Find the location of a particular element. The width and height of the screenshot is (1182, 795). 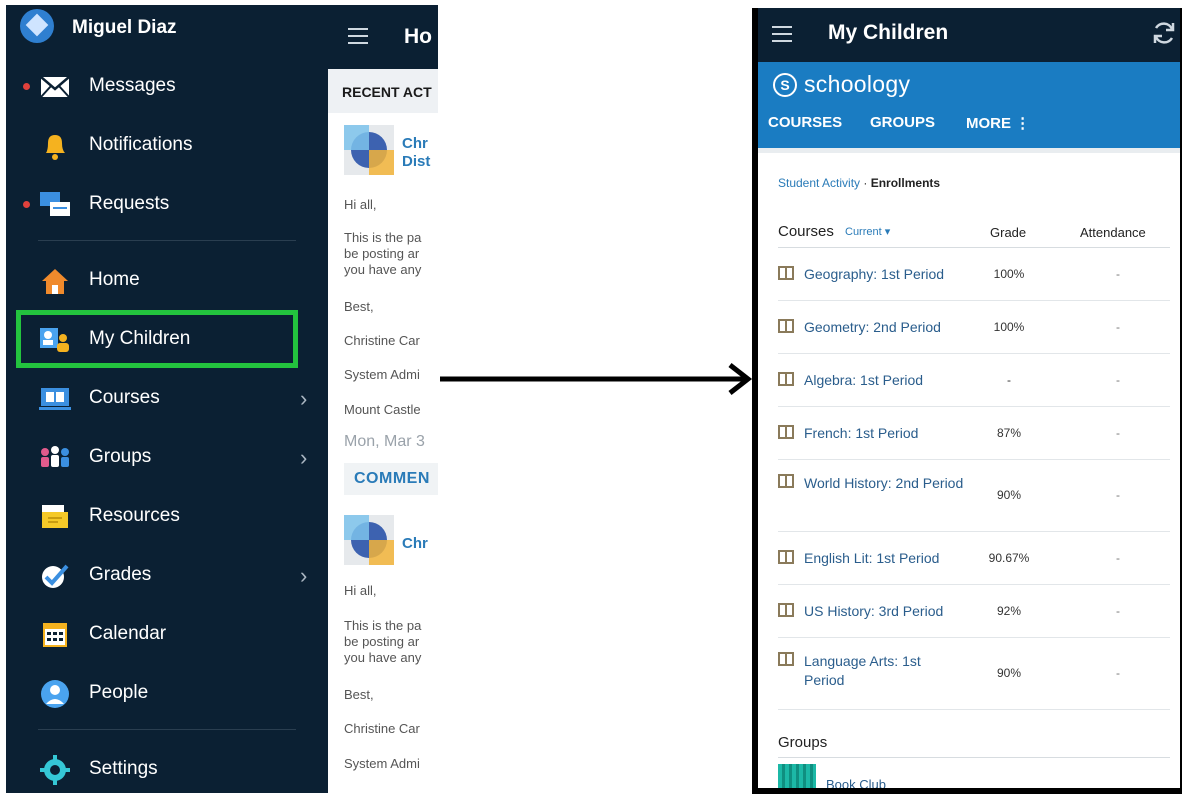

svg-text: S is located at coordinates (784, 85).